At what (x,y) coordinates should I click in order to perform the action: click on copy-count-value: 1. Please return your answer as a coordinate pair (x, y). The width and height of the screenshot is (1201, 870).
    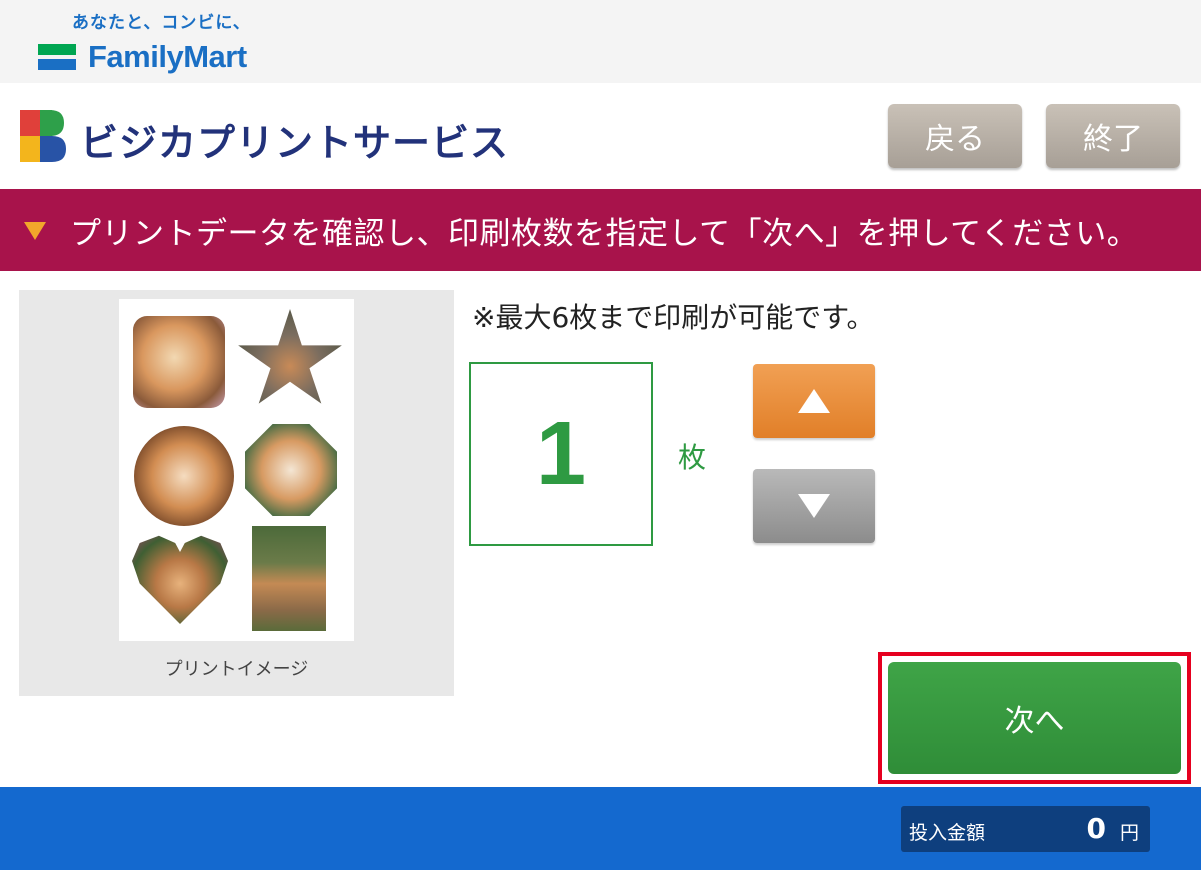
    Looking at the image, I should click on (561, 453).